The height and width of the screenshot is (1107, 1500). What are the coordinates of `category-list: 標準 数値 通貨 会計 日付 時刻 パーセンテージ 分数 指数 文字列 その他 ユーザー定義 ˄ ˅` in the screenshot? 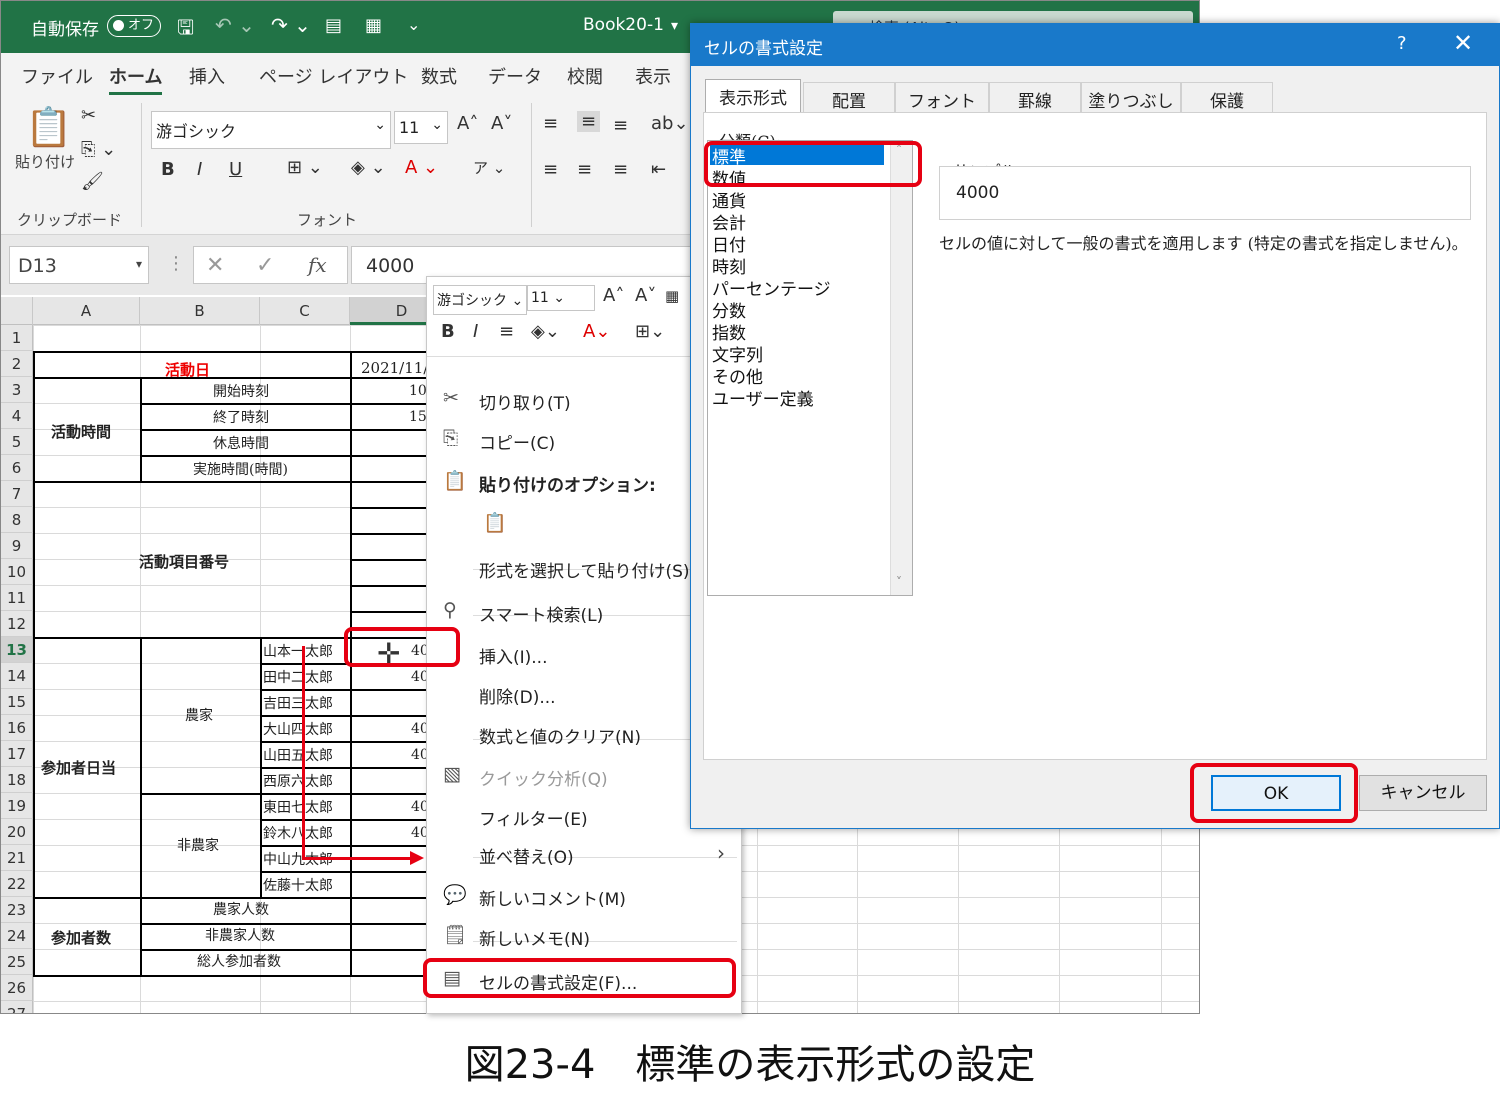 It's located at (810, 368).